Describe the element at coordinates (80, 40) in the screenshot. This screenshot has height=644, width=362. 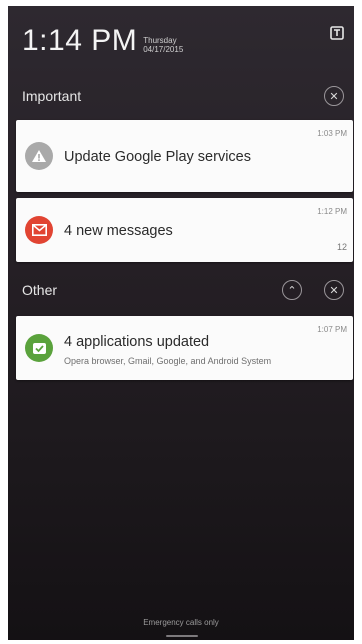
I see `clock-time: 1:14 PM` at that location.